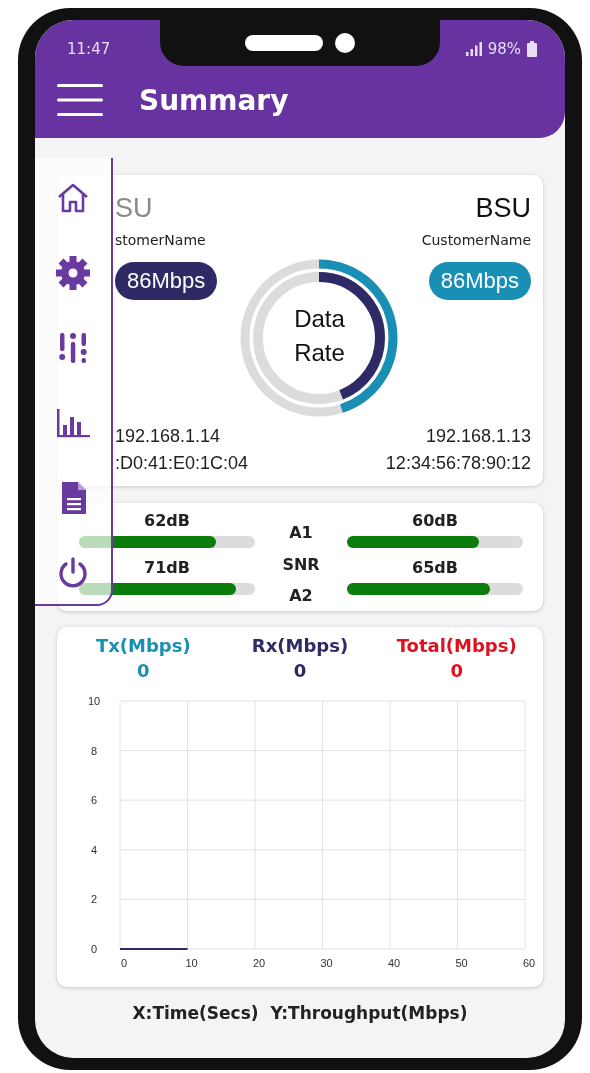 Image resolution: width=590 pixels, height=1073 pixels. I want to click on x-tick-label: 30, so click(326, 963).